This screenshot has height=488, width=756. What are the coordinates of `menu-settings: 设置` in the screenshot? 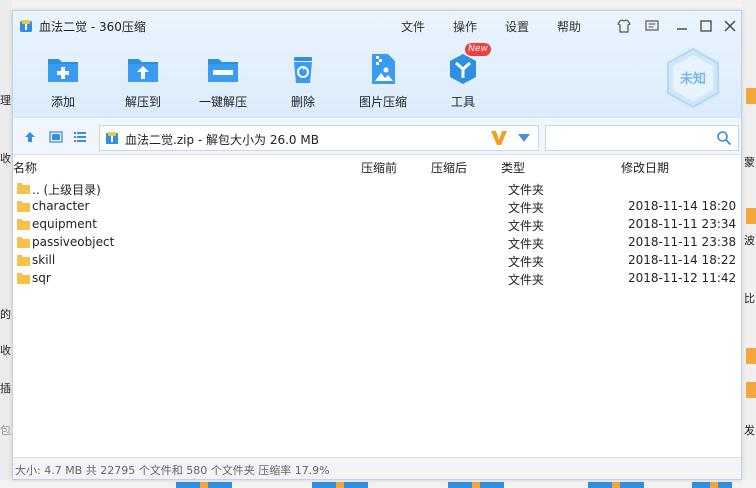 It's located at (517, 26).